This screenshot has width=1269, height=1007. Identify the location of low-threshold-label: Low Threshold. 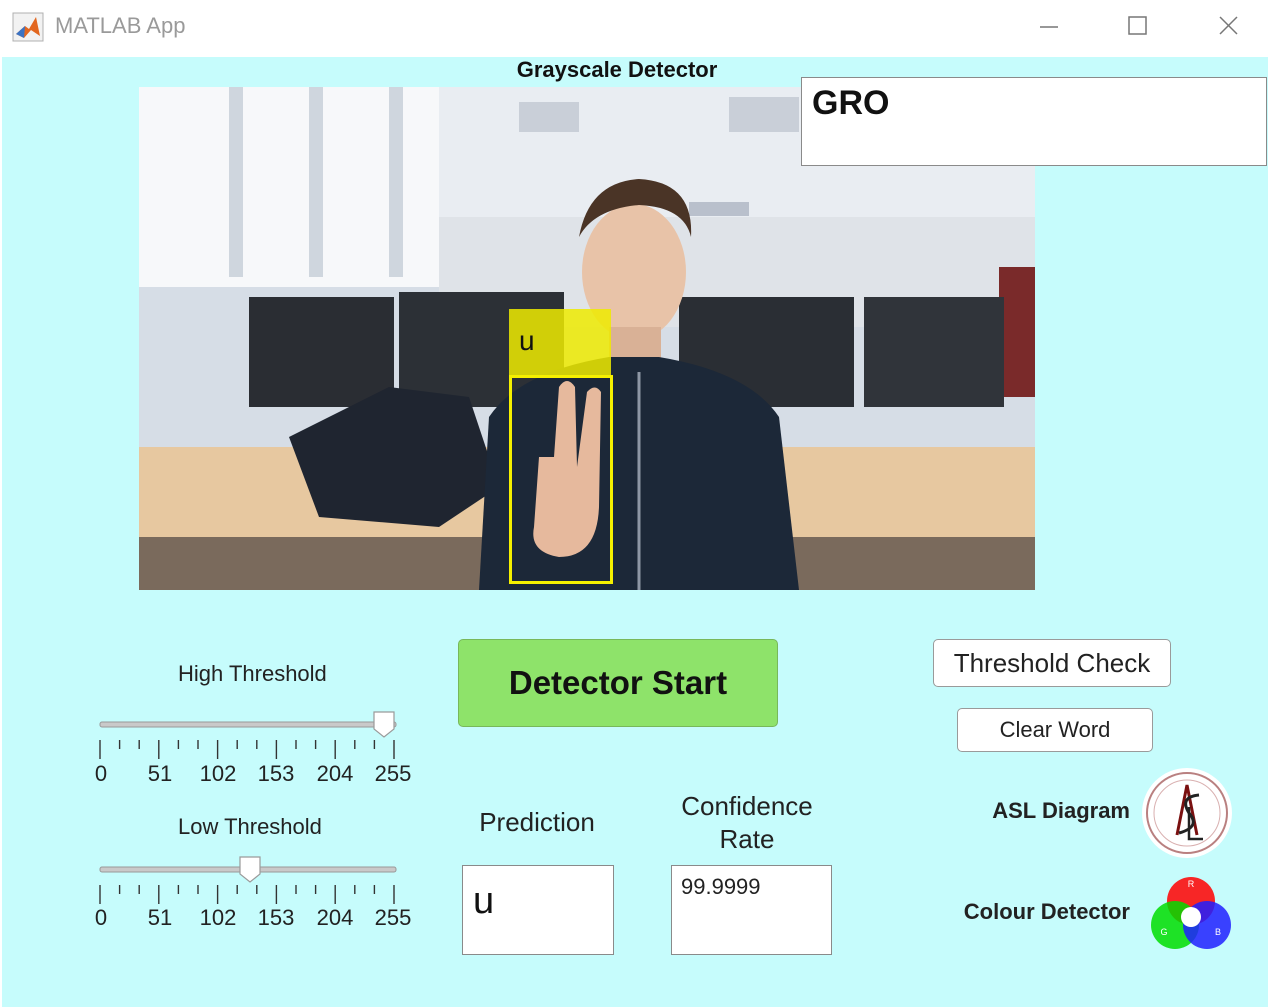
(250, 826).